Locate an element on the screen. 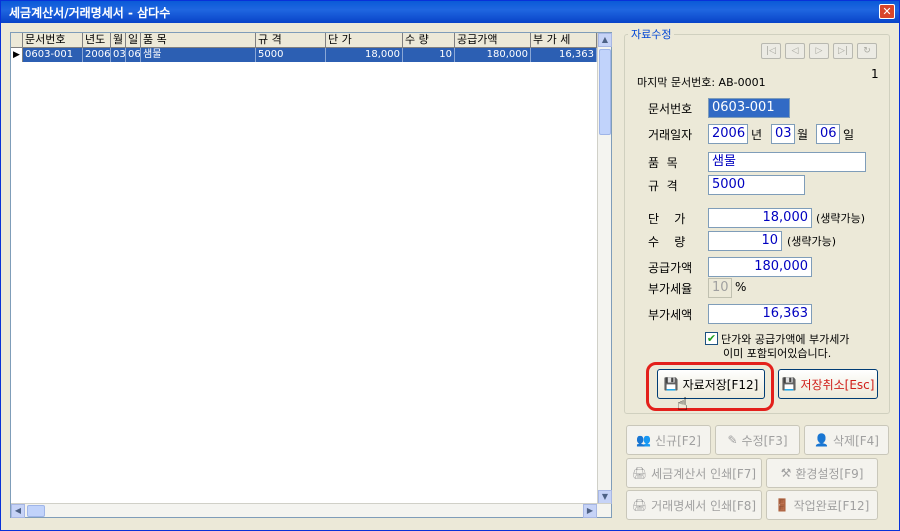 This screenshot has height=531, width=900. finish-button: 🚪 작업완료[F12] is located at coordinates (822, 505).